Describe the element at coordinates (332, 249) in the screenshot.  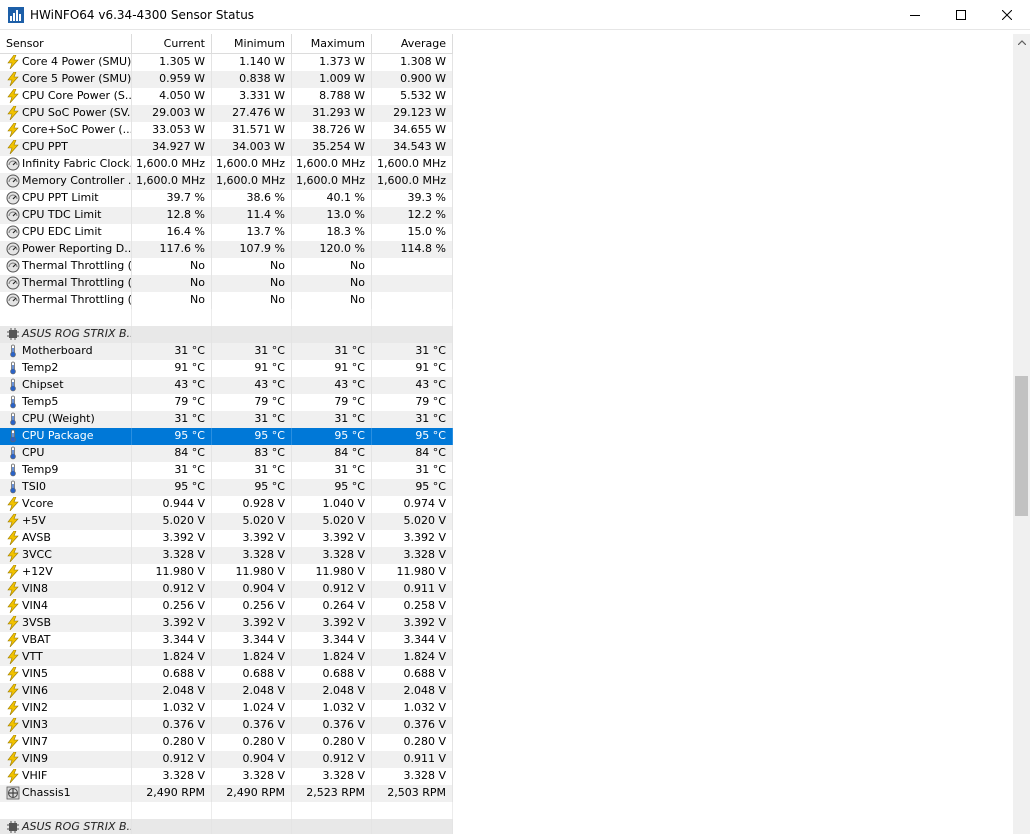
I see `maximum-value: 120.0 %` at that location.